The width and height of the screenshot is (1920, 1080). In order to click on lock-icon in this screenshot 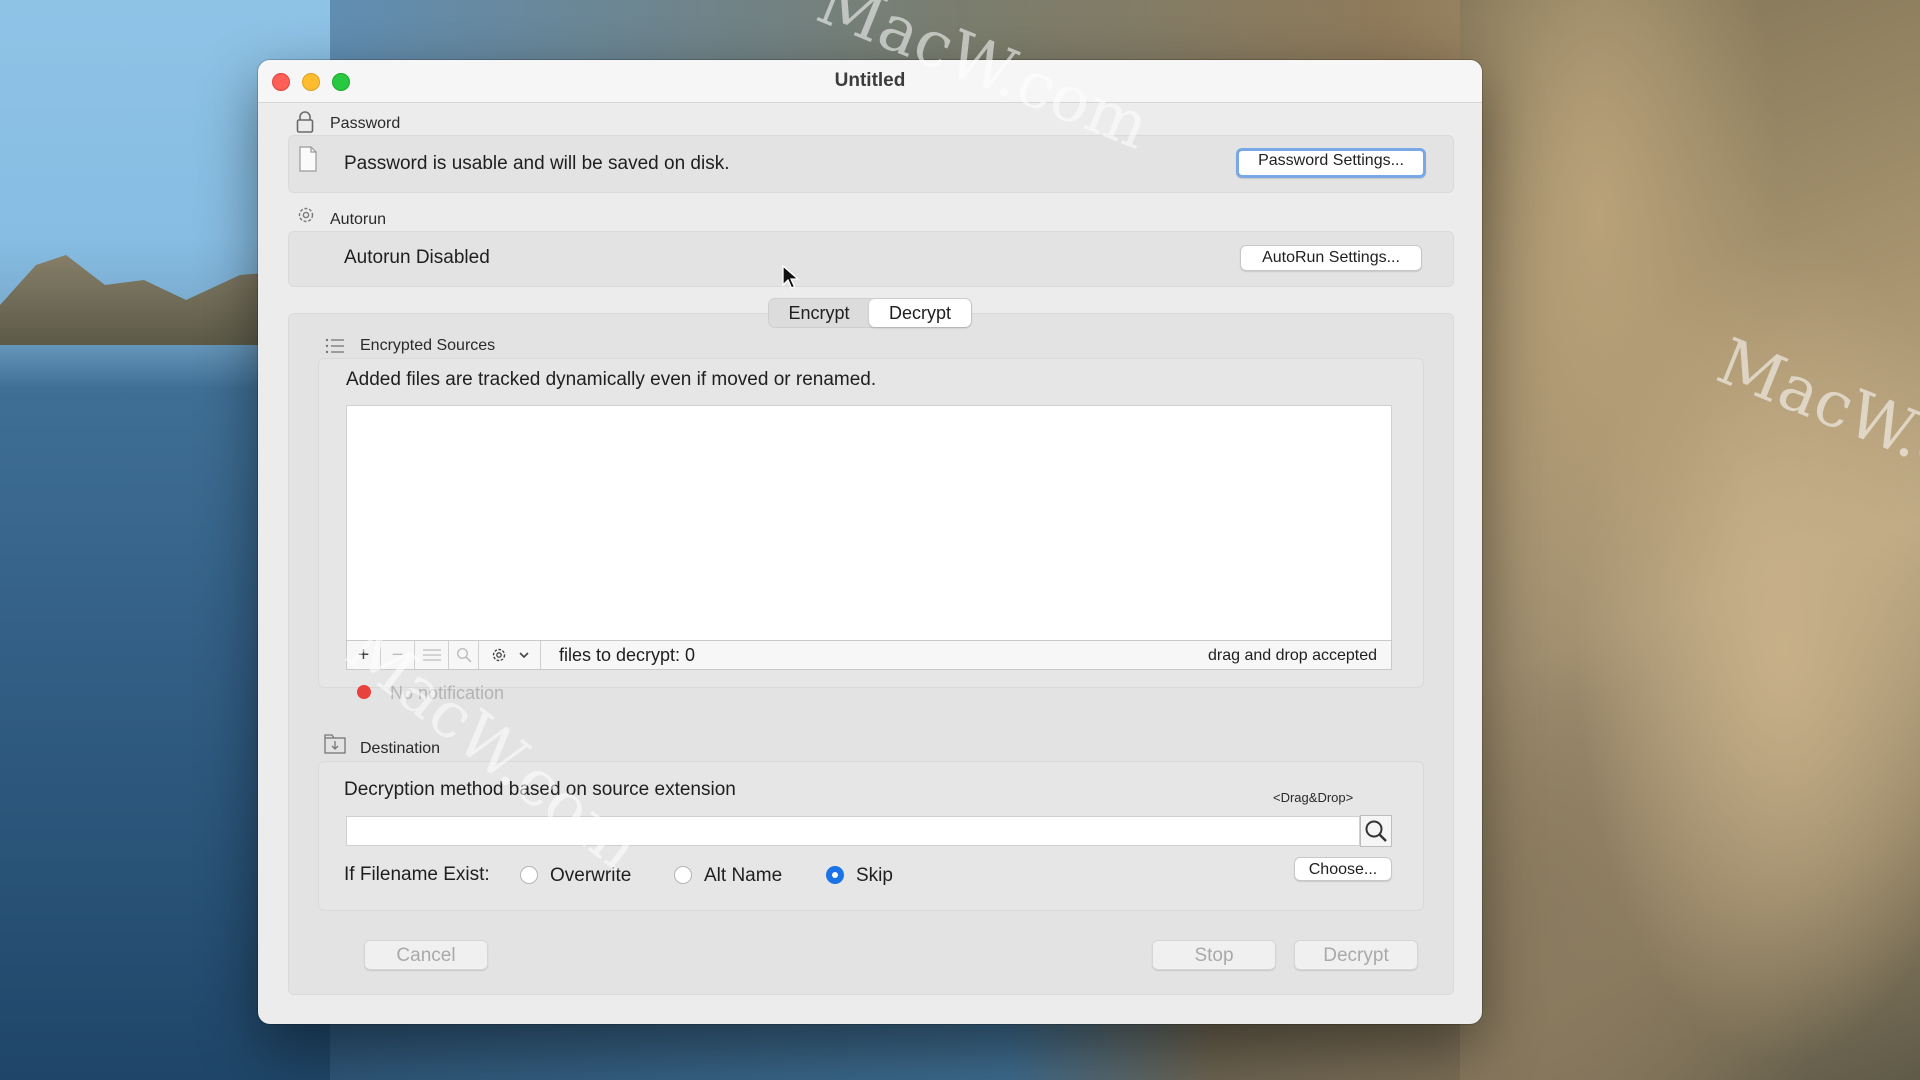, I will do `click(305, 122)`.